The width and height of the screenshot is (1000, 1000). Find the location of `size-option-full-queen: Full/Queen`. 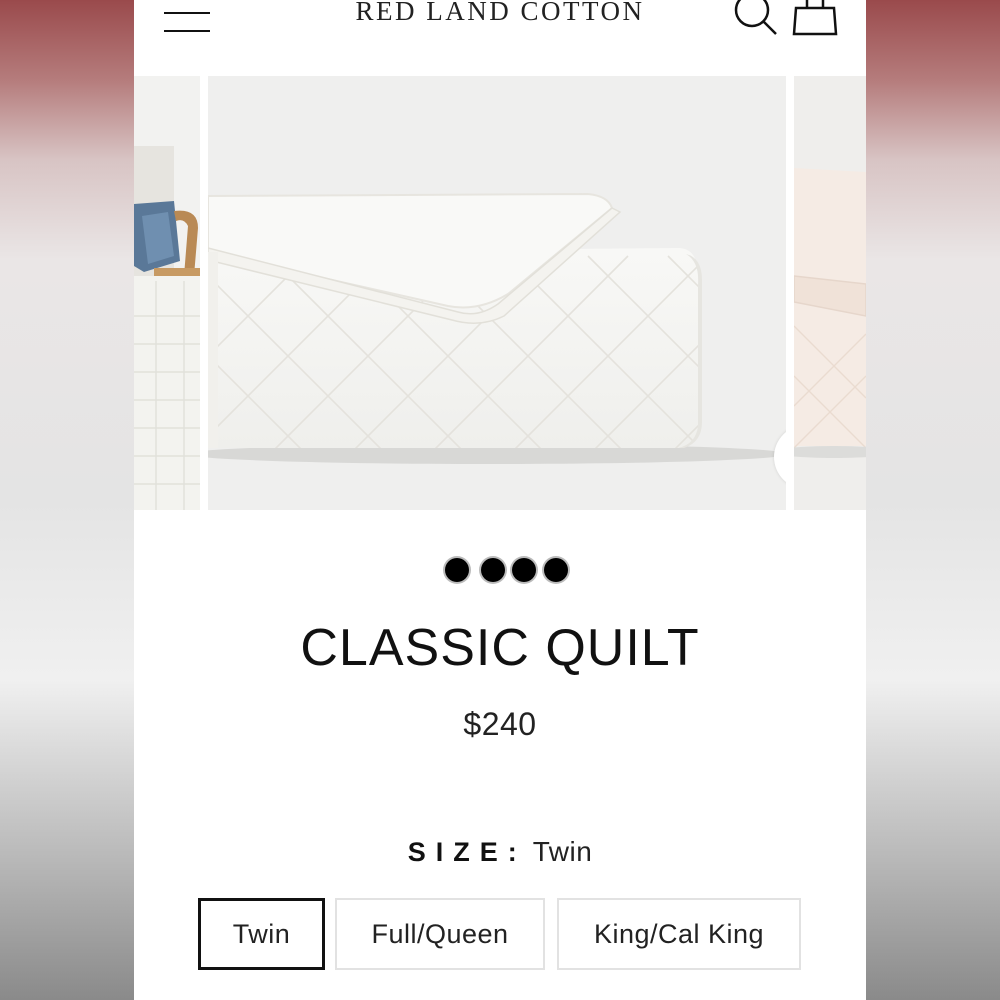

size-option-full-queen: Full/Queen is located at coordinates (440, 934).